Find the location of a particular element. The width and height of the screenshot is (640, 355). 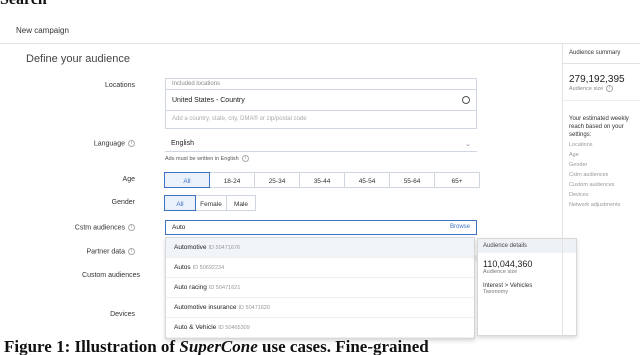

audience-search-input: Auto Browse is located at coordinates (321, 227).